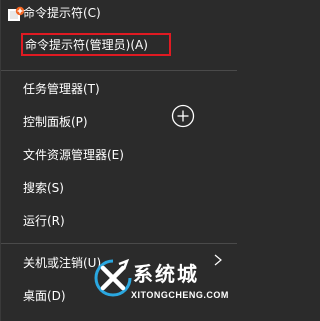 The image size is (320, 321). I want to click on watermark: 系统城 XITONGCHENG.COM, so click(165, 287).